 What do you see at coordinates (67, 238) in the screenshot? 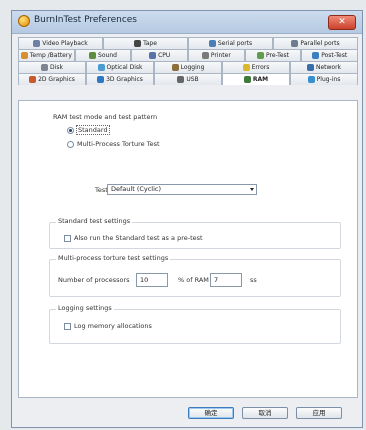
I see `prerun-checkbox` at bounding box center [67, 238].